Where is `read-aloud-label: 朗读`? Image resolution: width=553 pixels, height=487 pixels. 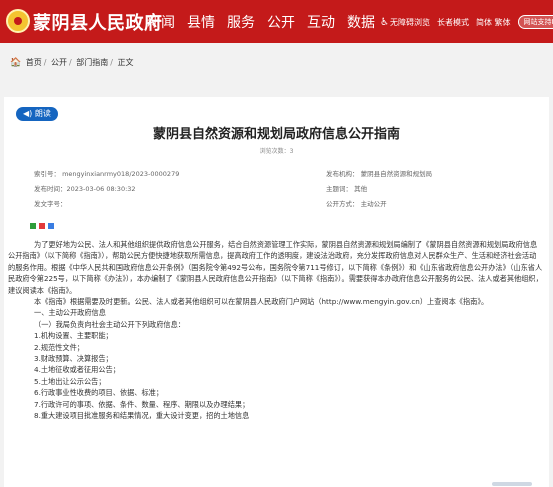
read-aloud-label: 朗读 is located at coordinates (42, 113).